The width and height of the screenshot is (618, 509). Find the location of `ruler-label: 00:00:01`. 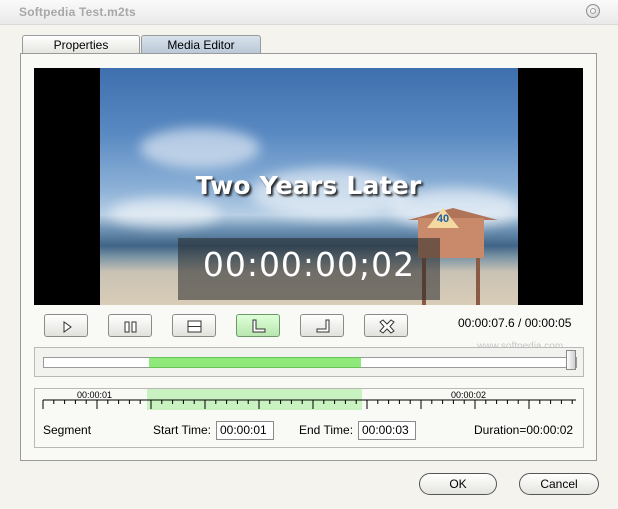

ruler-label: 00:00:01 is located at coordinates (95, 395).